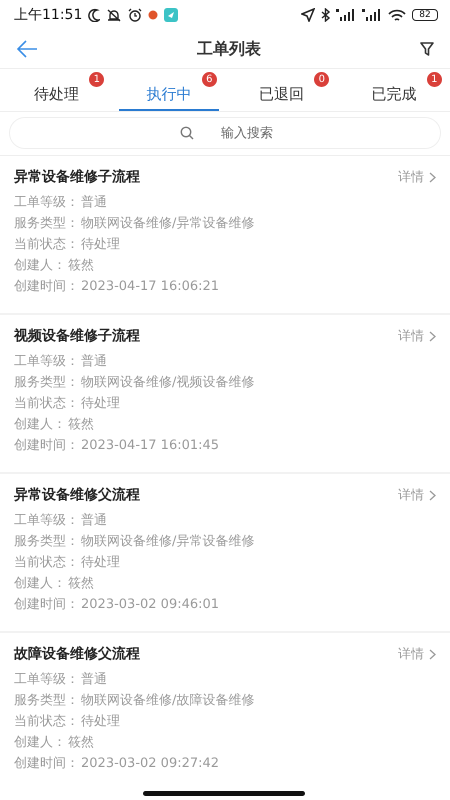 The image size is (450, 800). What do you see at coordinates (77, 177) in the screenshot?
I see `order-title: 异常设备维修子流程` at bounding box center [77, 177].